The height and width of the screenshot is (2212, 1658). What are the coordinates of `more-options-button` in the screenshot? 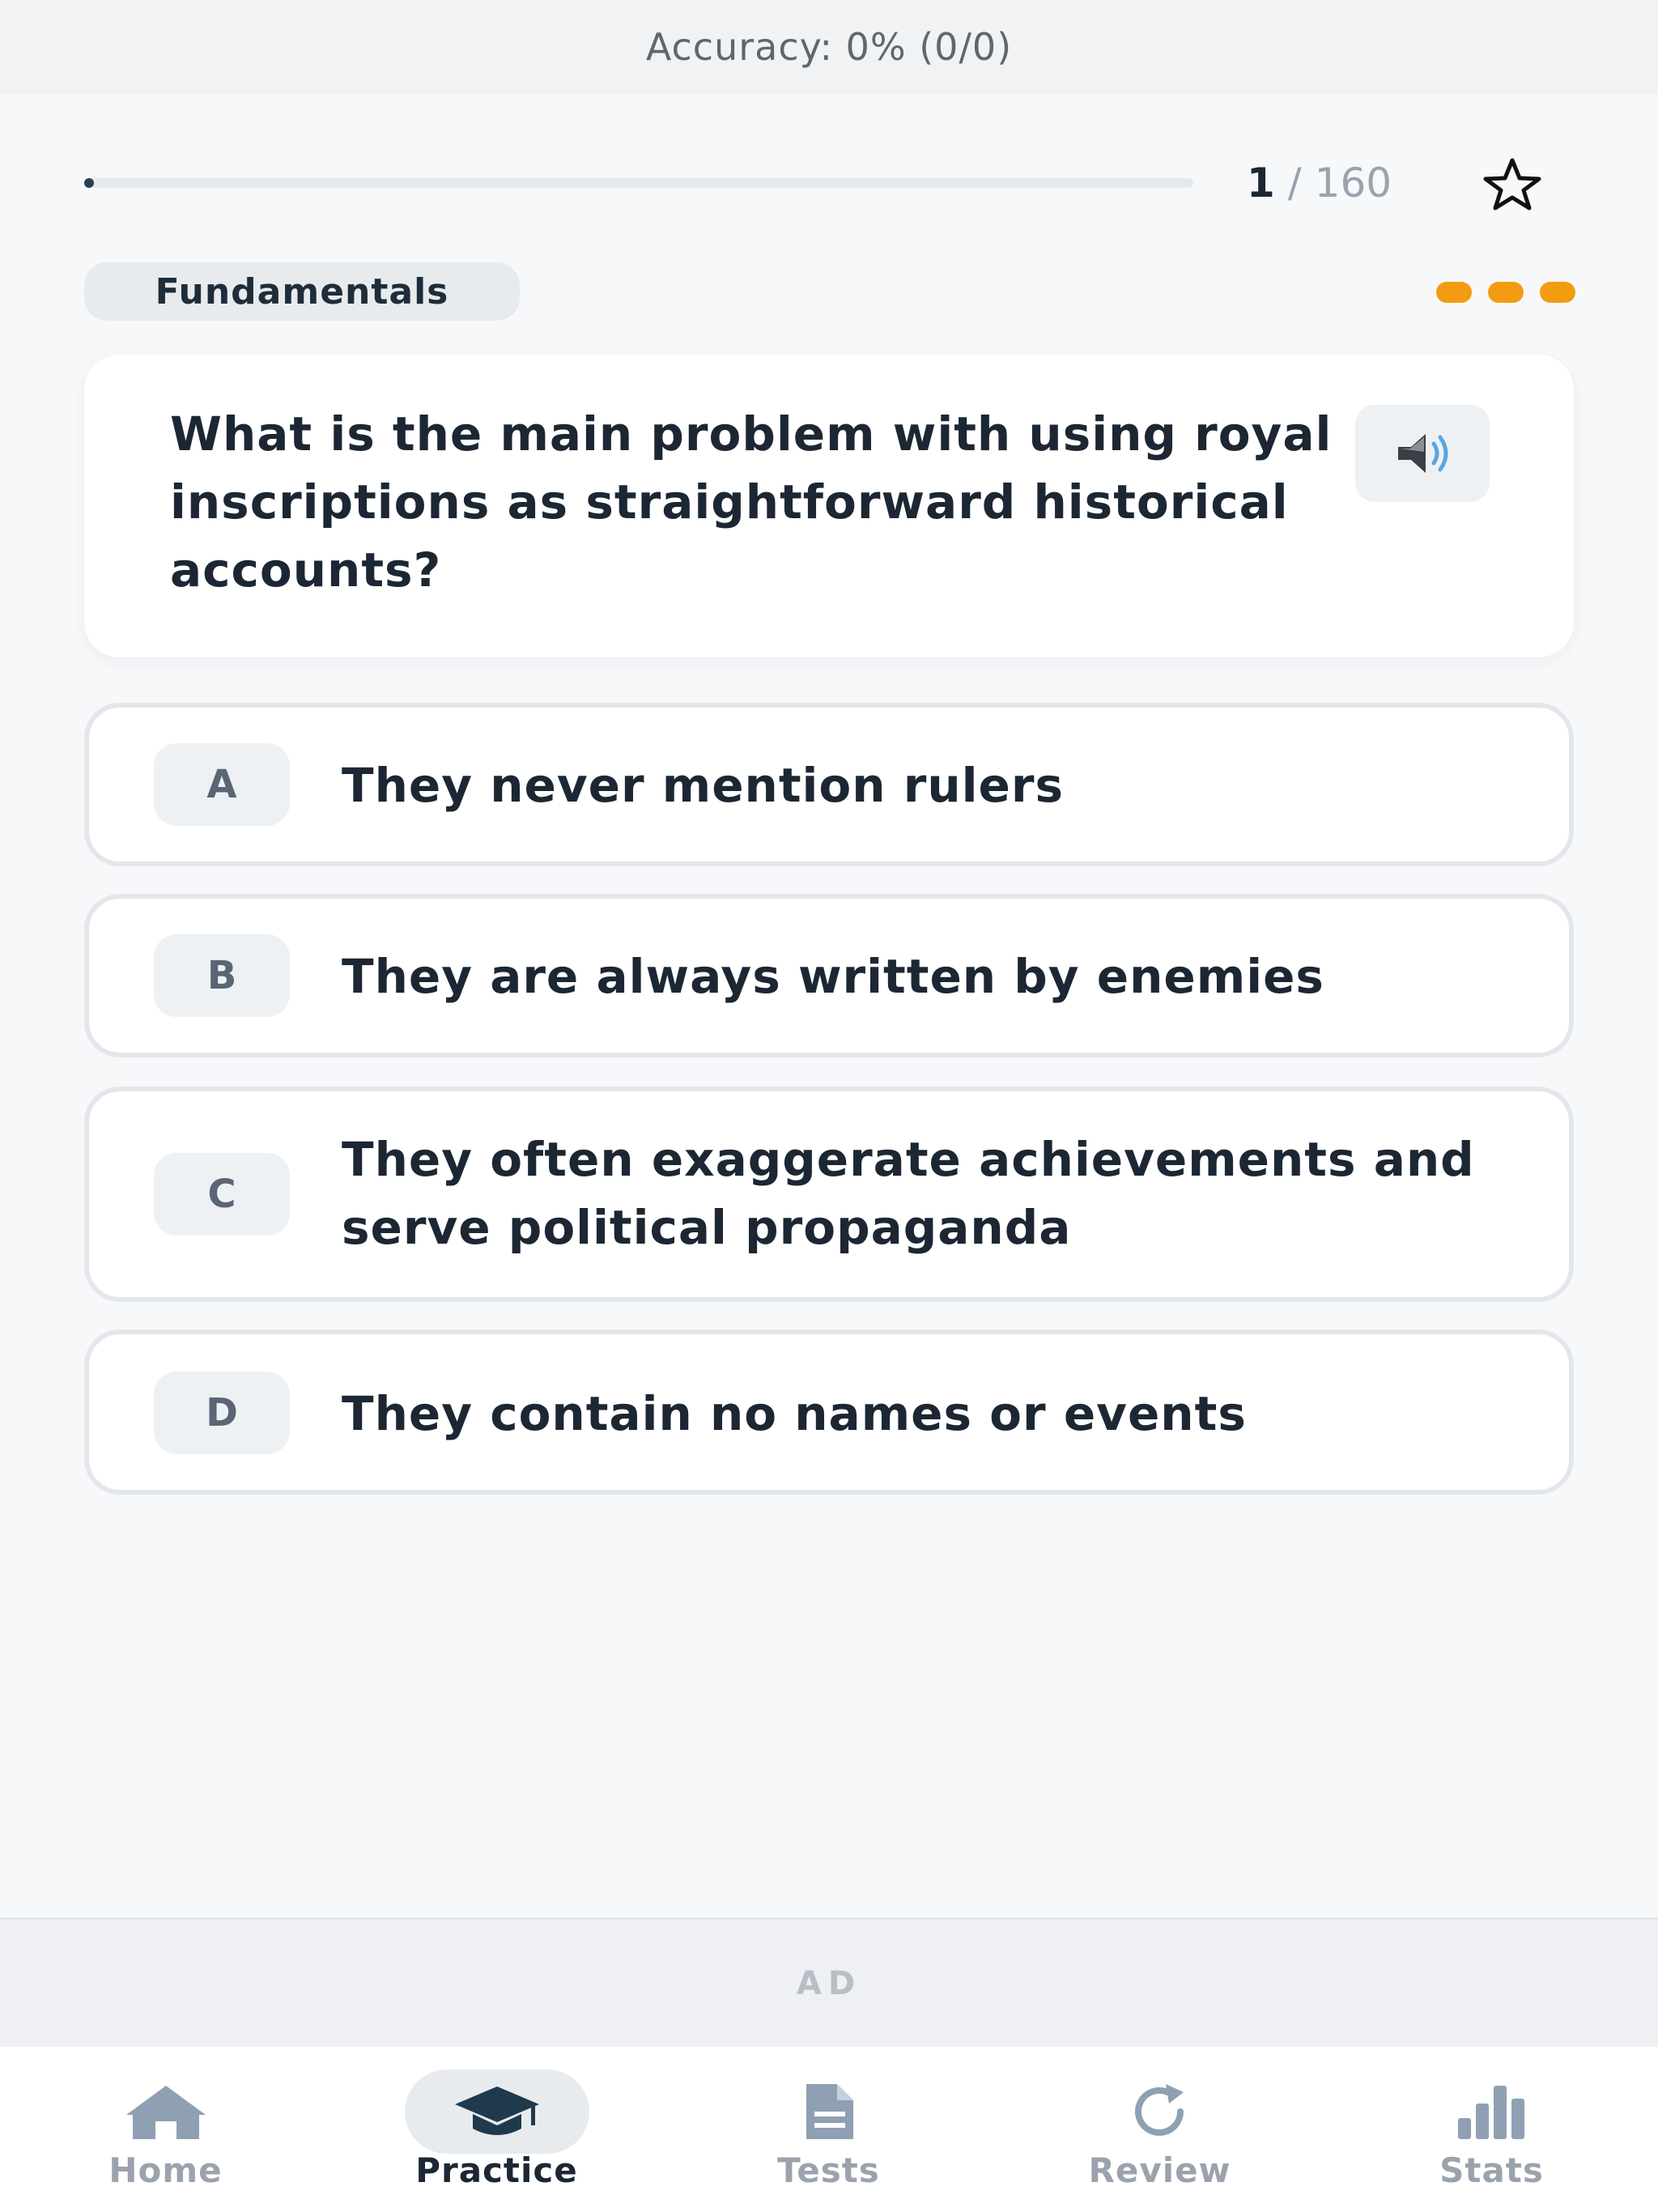 It's located at (1505, 293).